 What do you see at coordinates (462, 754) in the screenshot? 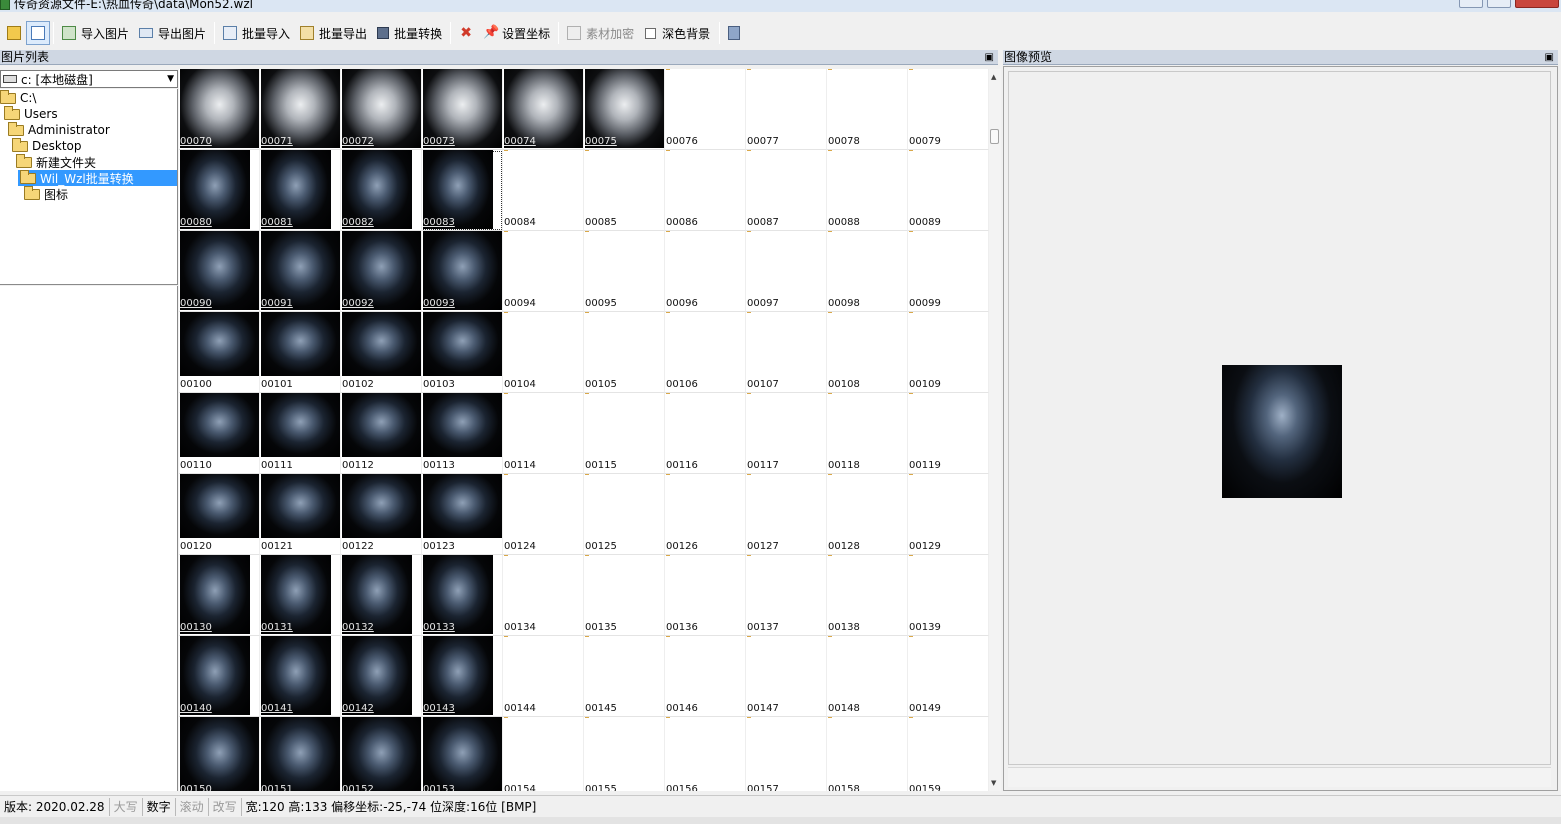
I see `thumbnail-cell: 00153` at bounding box center [462, 754].